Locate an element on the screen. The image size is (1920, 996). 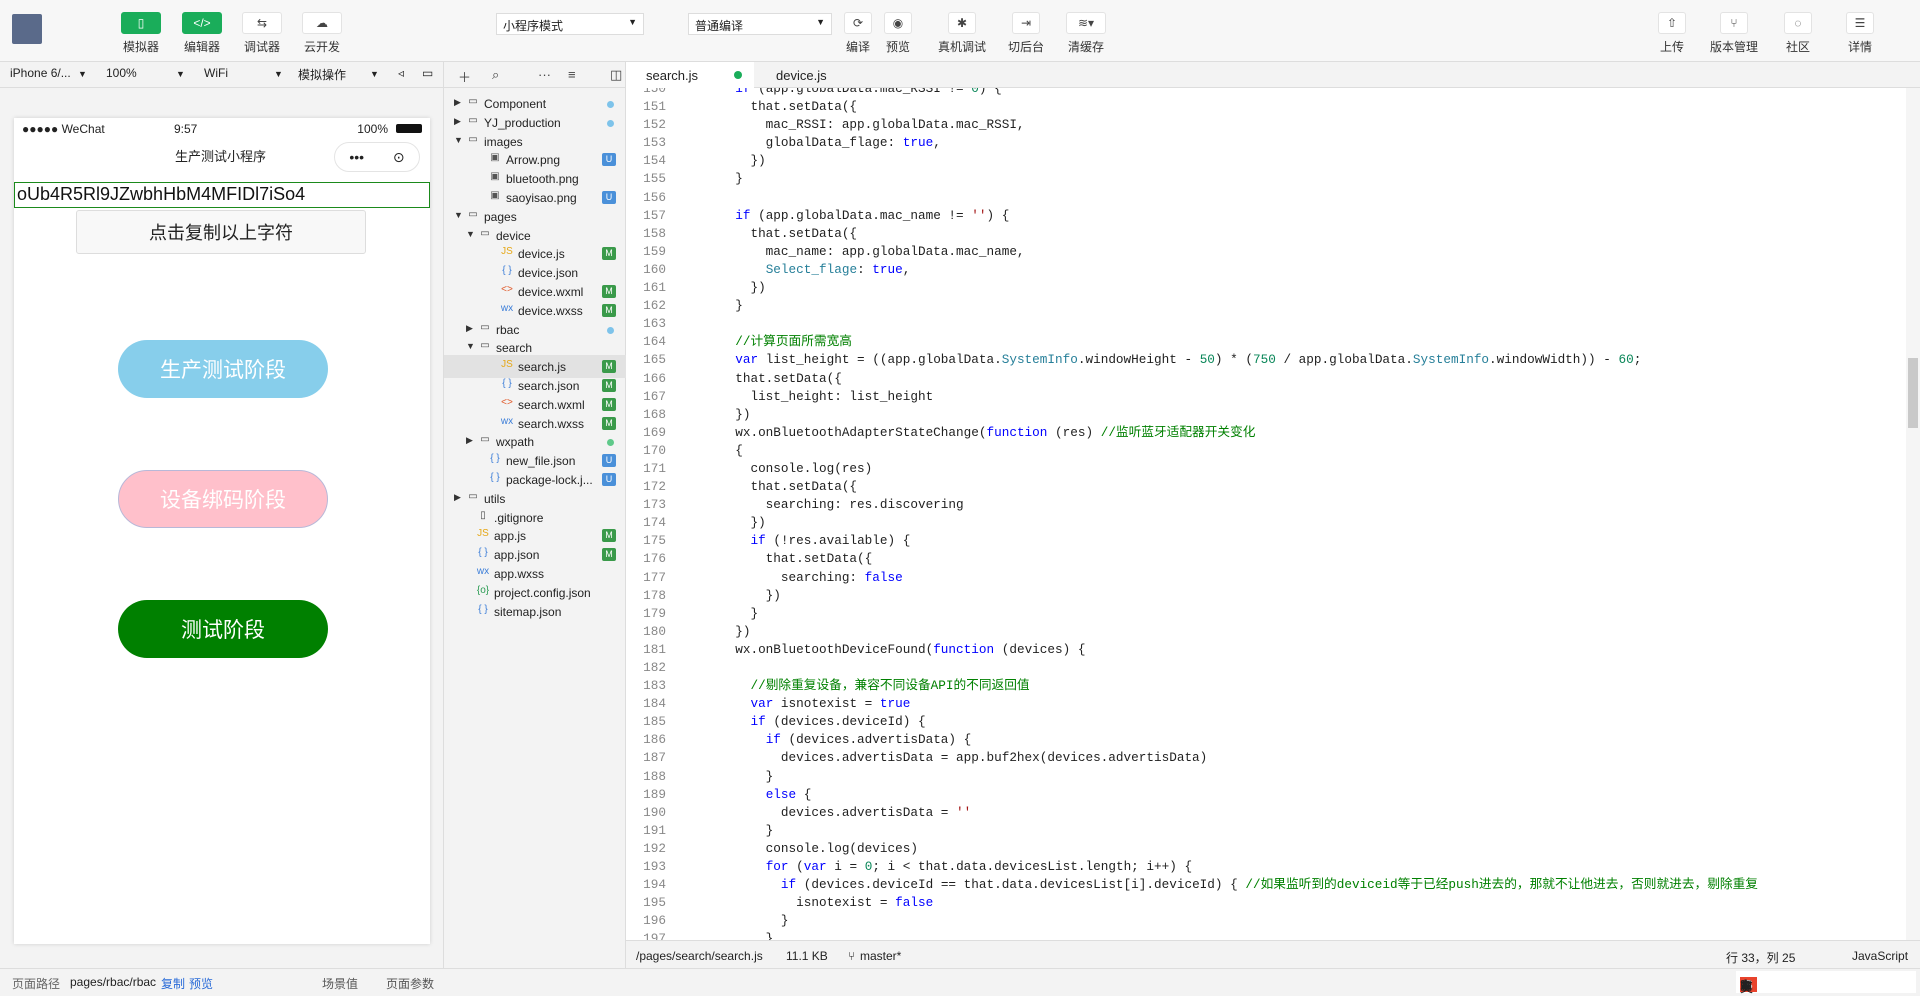
code-line: console.log(res) is located at coordinates (1239, 469).